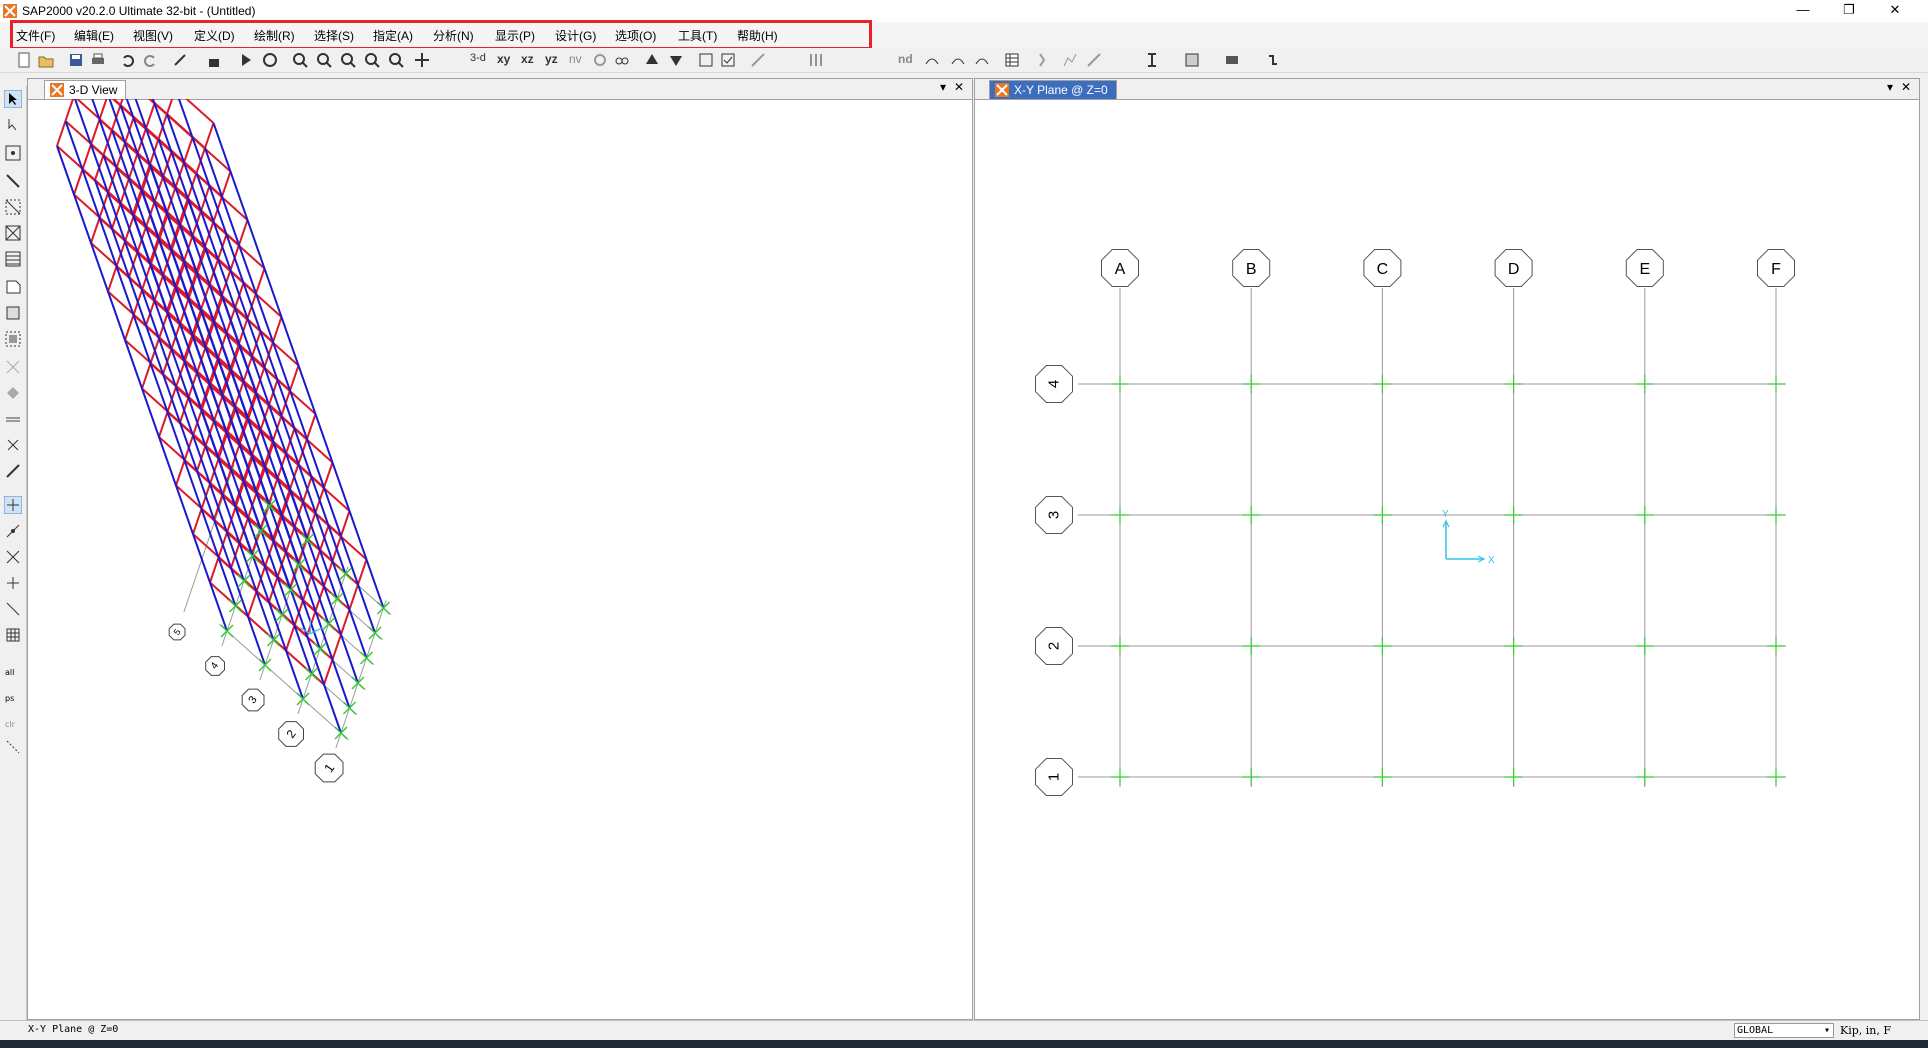 The image size is (1928, 1048). I want to click on view-xy-button: xy, so click(503, 59).